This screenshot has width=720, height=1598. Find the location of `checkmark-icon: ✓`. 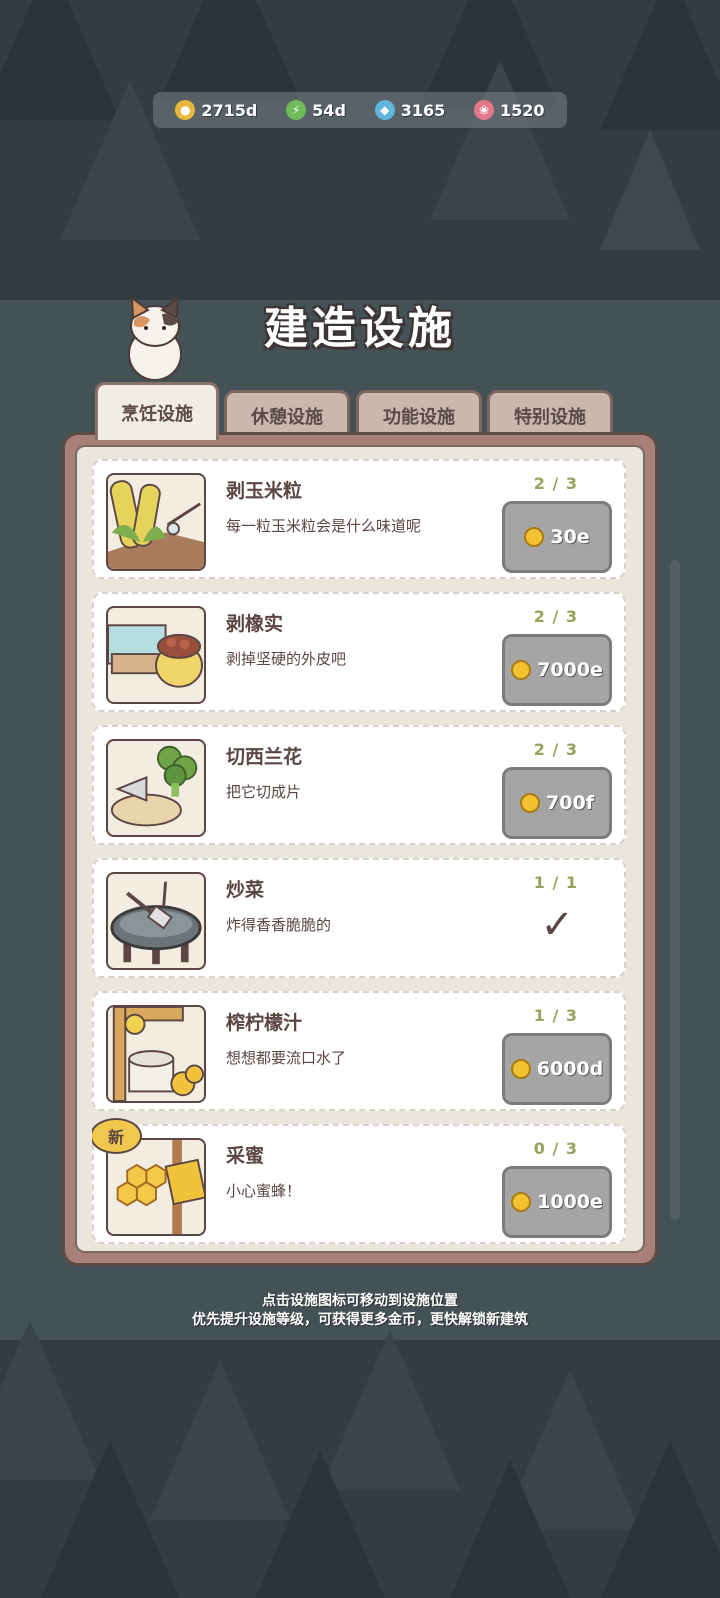

checkmark-icon: ✓ is located at coordinates (557, 925).